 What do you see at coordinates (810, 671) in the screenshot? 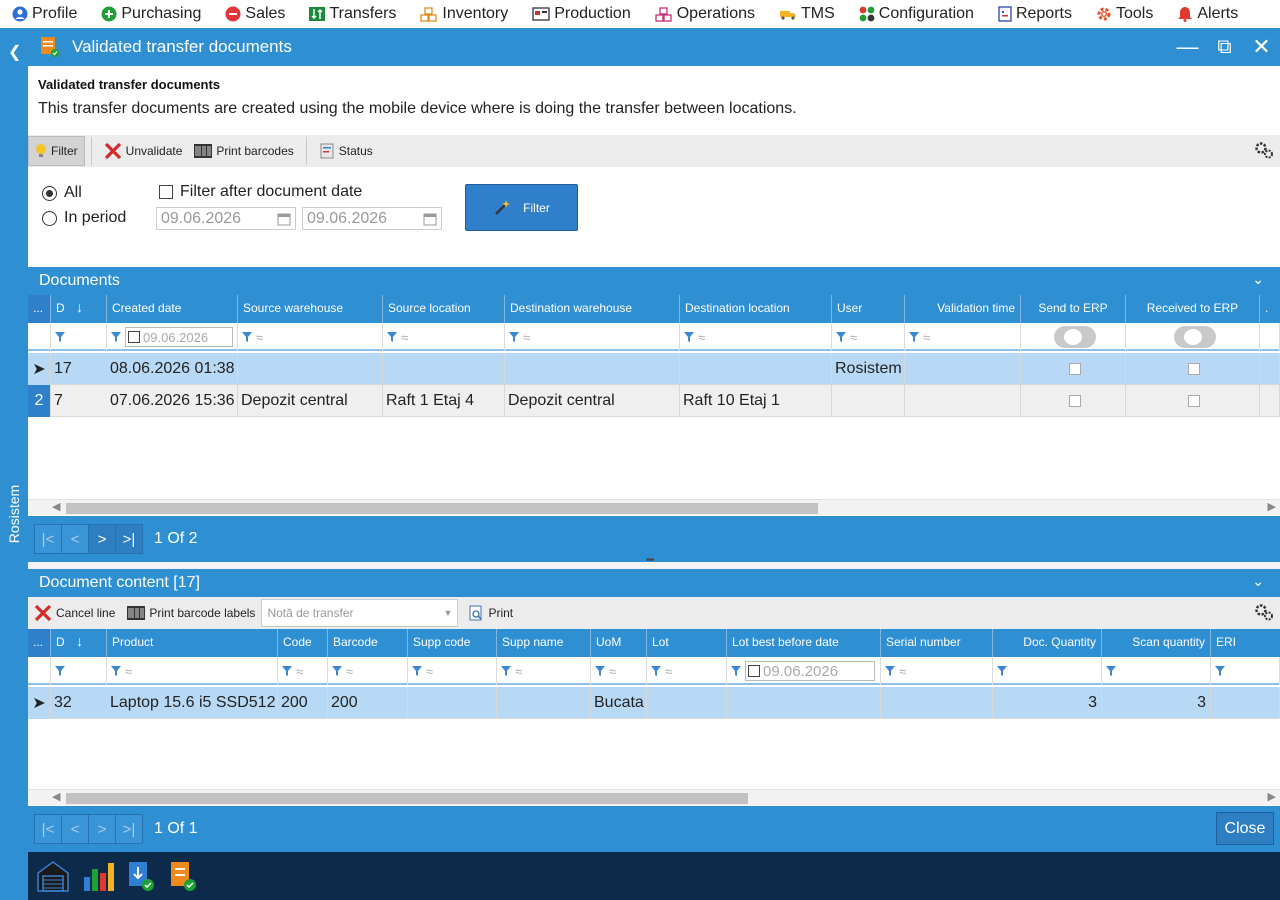
I see `lot-bbd-filter-input: 09.06.2026` at bounding box center [810, 671].